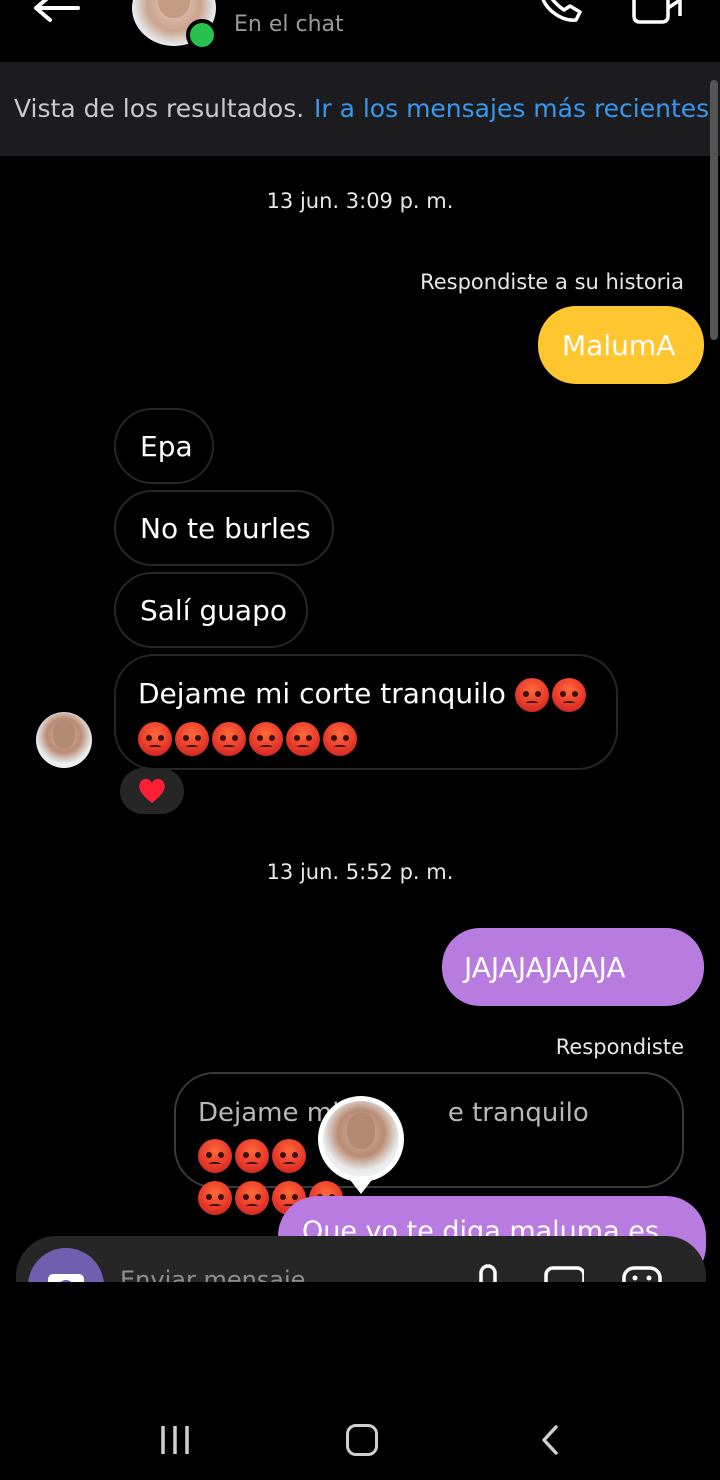  I want to click on results-view-label: Vista de los resultados., so click(159, 108).